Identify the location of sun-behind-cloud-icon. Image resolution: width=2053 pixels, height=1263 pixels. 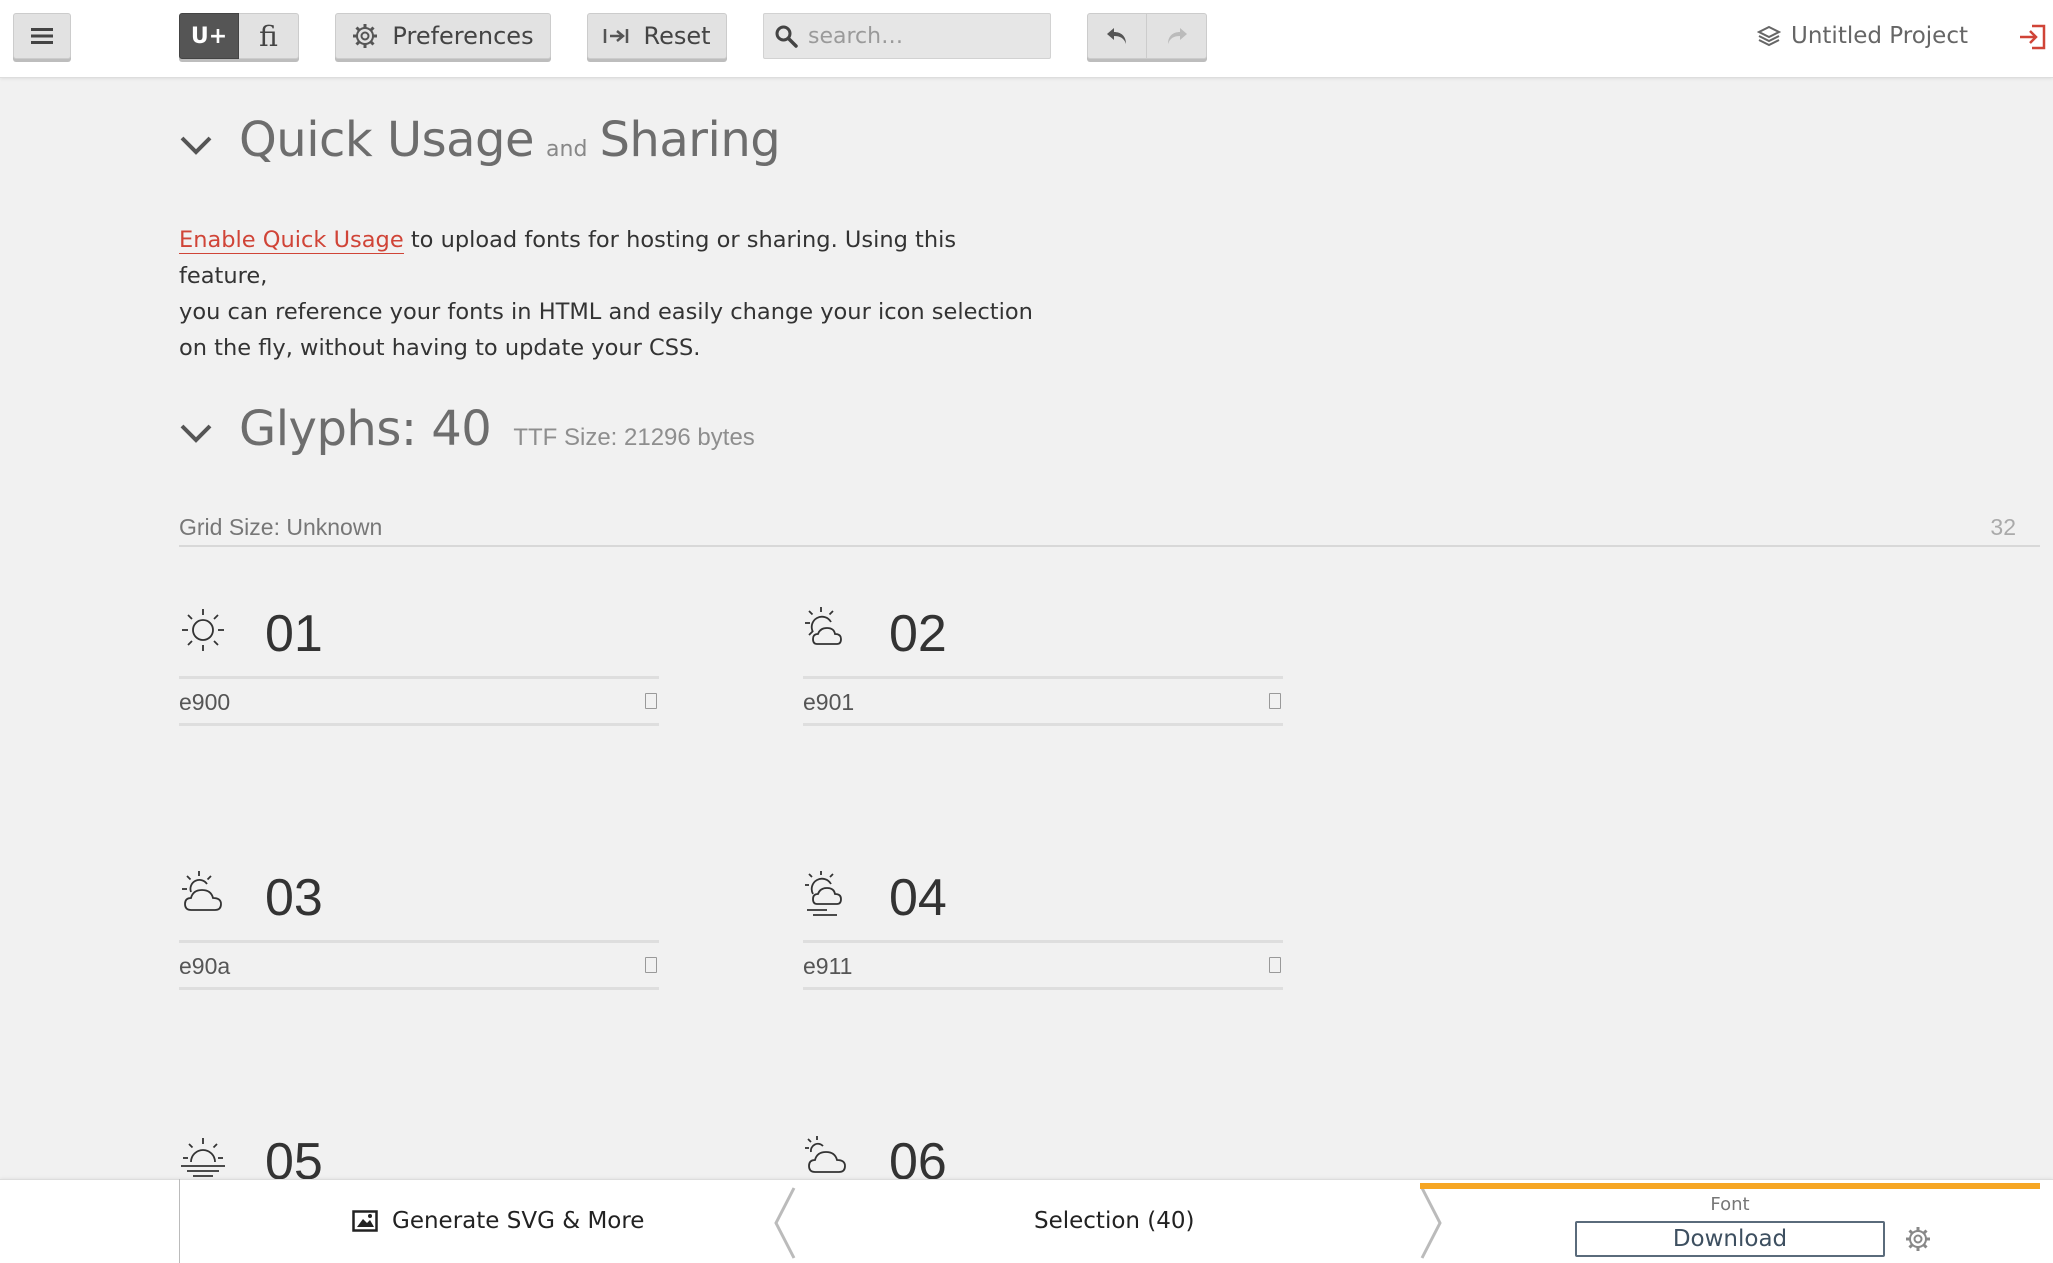
(202, 891).